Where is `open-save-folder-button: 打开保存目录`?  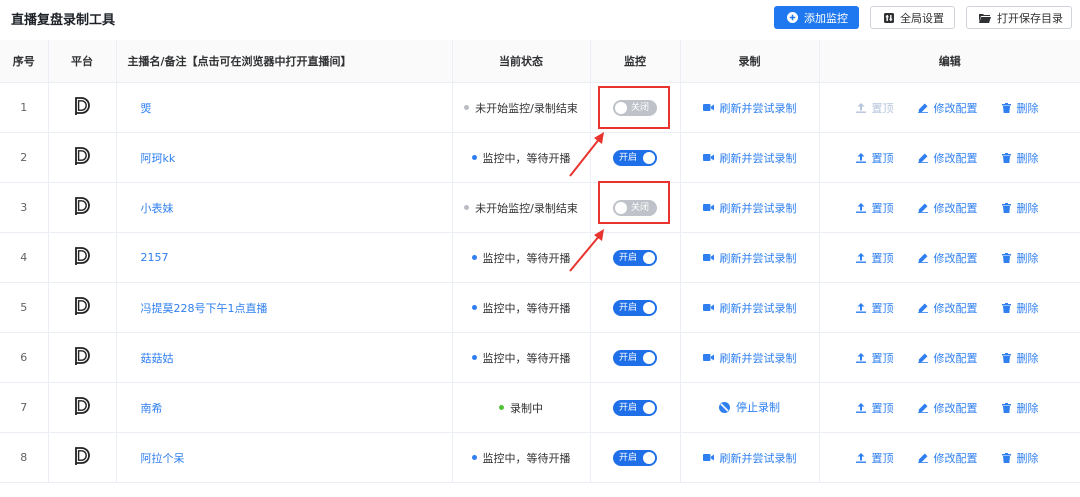 open-save-folder-button: 打开保存目录 is located at coordinates (1019, 17).